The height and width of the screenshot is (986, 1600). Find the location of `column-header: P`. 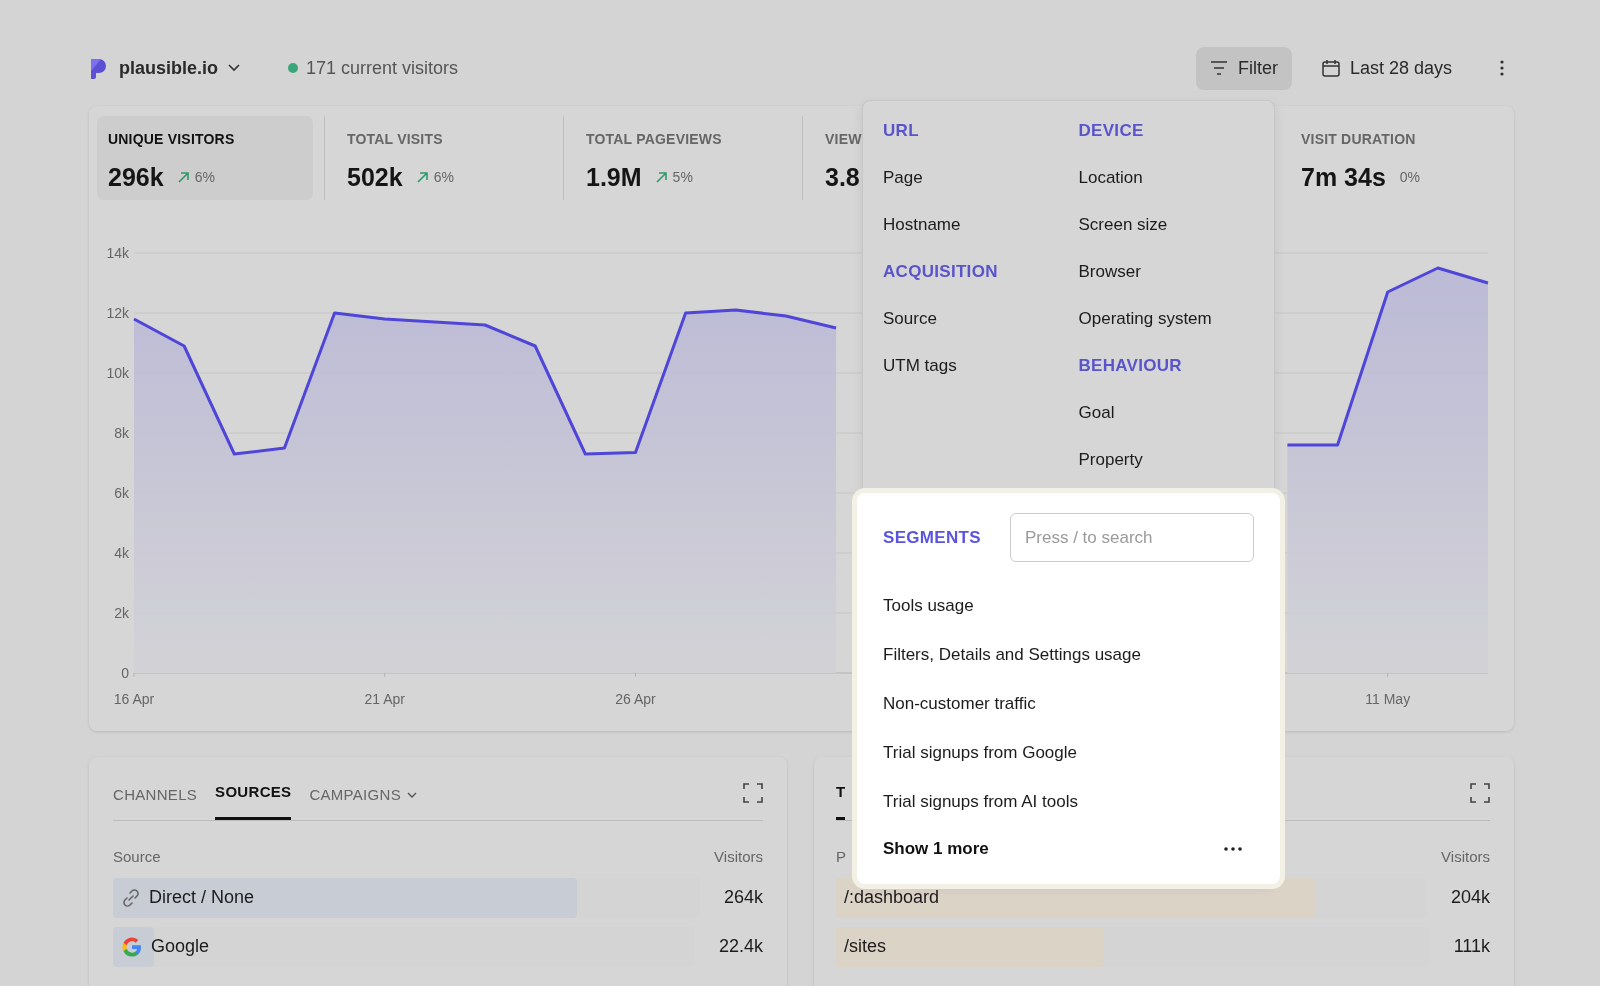

column-header: P is located at coordinates (841, 857).